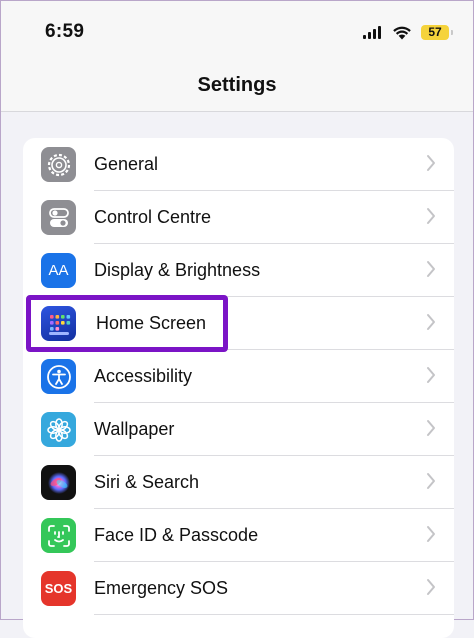 The image size is (474, 638). What do you see at coordinates (151, 323) in the screenshot?
I see `settings-item-label: Home Screen` at bounding box center [151, 323].